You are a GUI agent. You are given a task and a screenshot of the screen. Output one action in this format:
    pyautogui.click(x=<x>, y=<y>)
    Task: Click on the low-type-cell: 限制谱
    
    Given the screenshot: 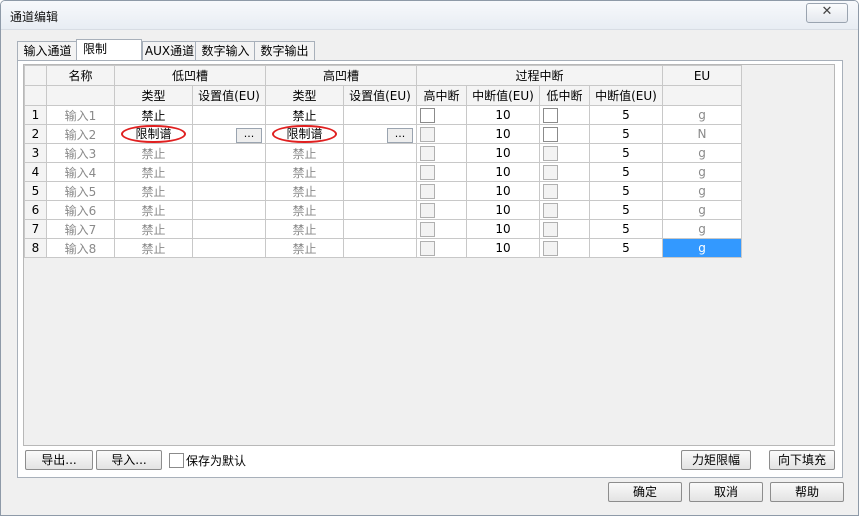 What is the action you would take?
    pyautogui.click(x=153, y=134)
    